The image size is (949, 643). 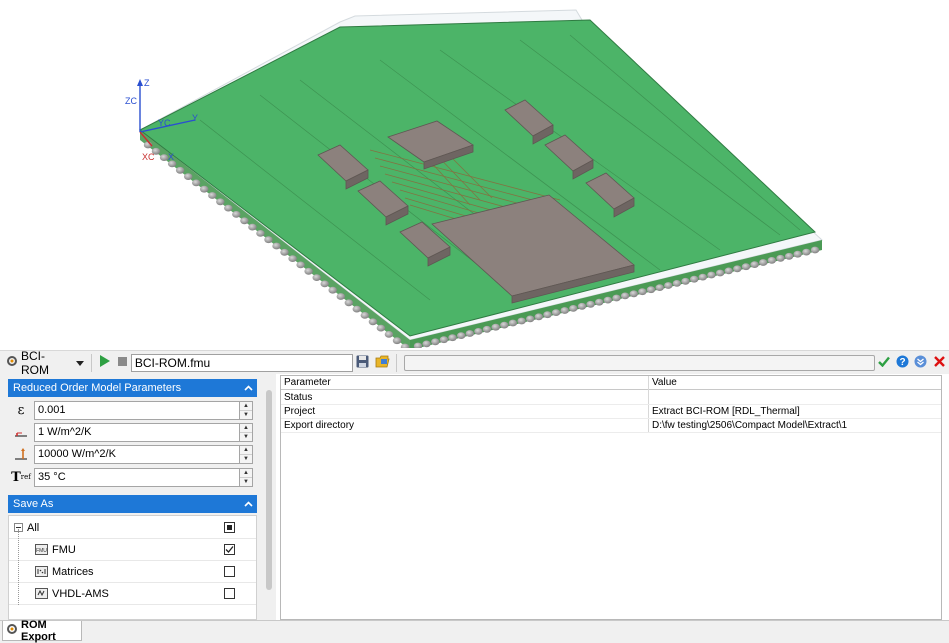 I want to click on h-max-spinner: ▲ ▼, so click(x=246, y=454).